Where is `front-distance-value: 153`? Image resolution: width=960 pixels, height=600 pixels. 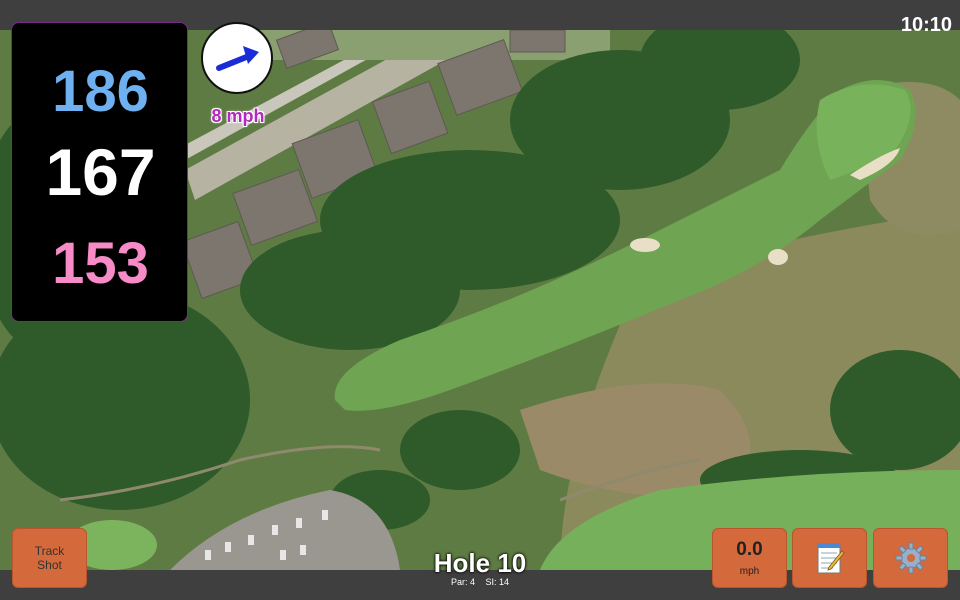
front-distance-value: 153 is located at coordinates (100, 263).